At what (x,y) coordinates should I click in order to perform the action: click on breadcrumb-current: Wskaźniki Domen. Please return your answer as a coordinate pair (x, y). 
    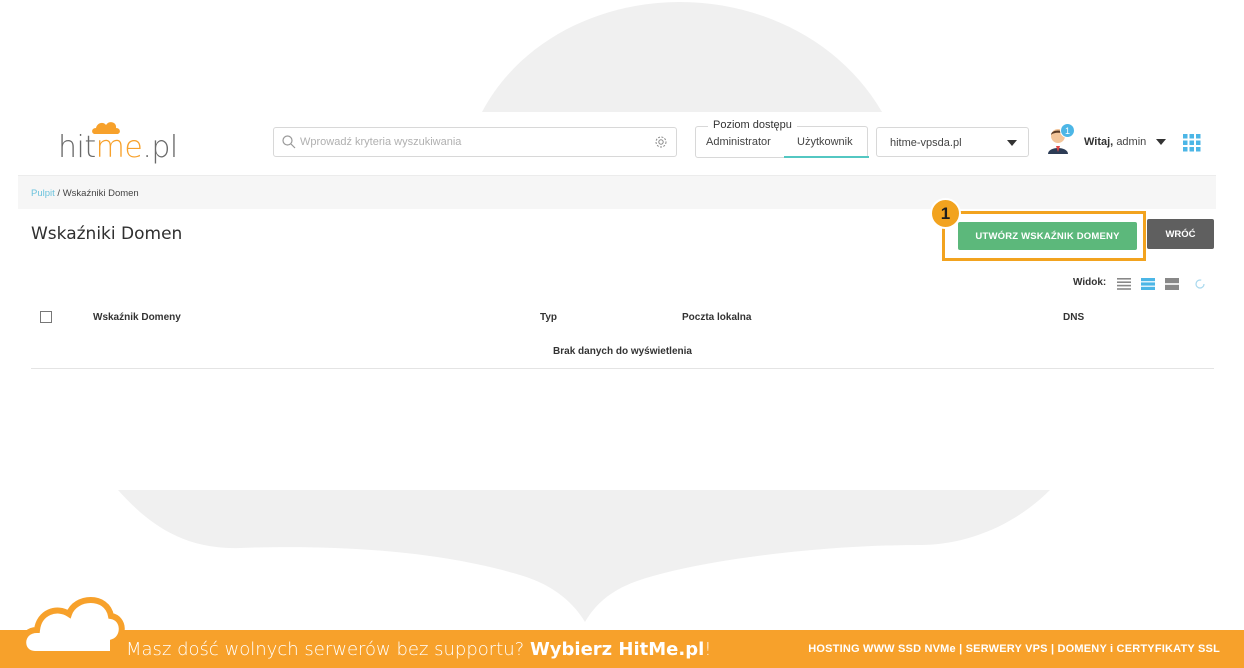
    Looking at the image, I should click on (100, 193).